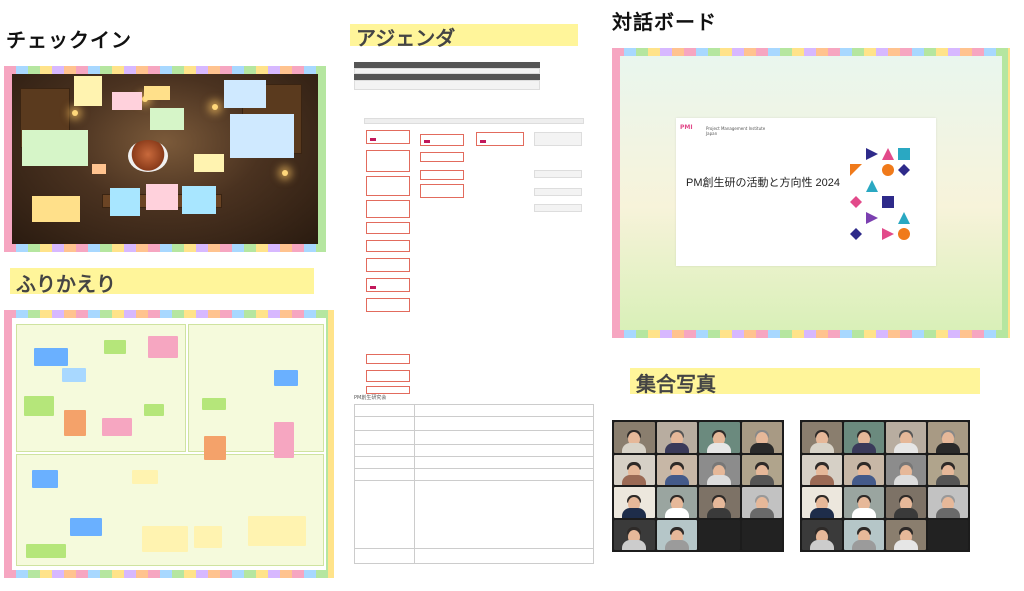 This screenshot has width=1024, height=591. Describe the element at coordinates (474, 484) in the screenshot. I see `agenda-detail-table` at that location.